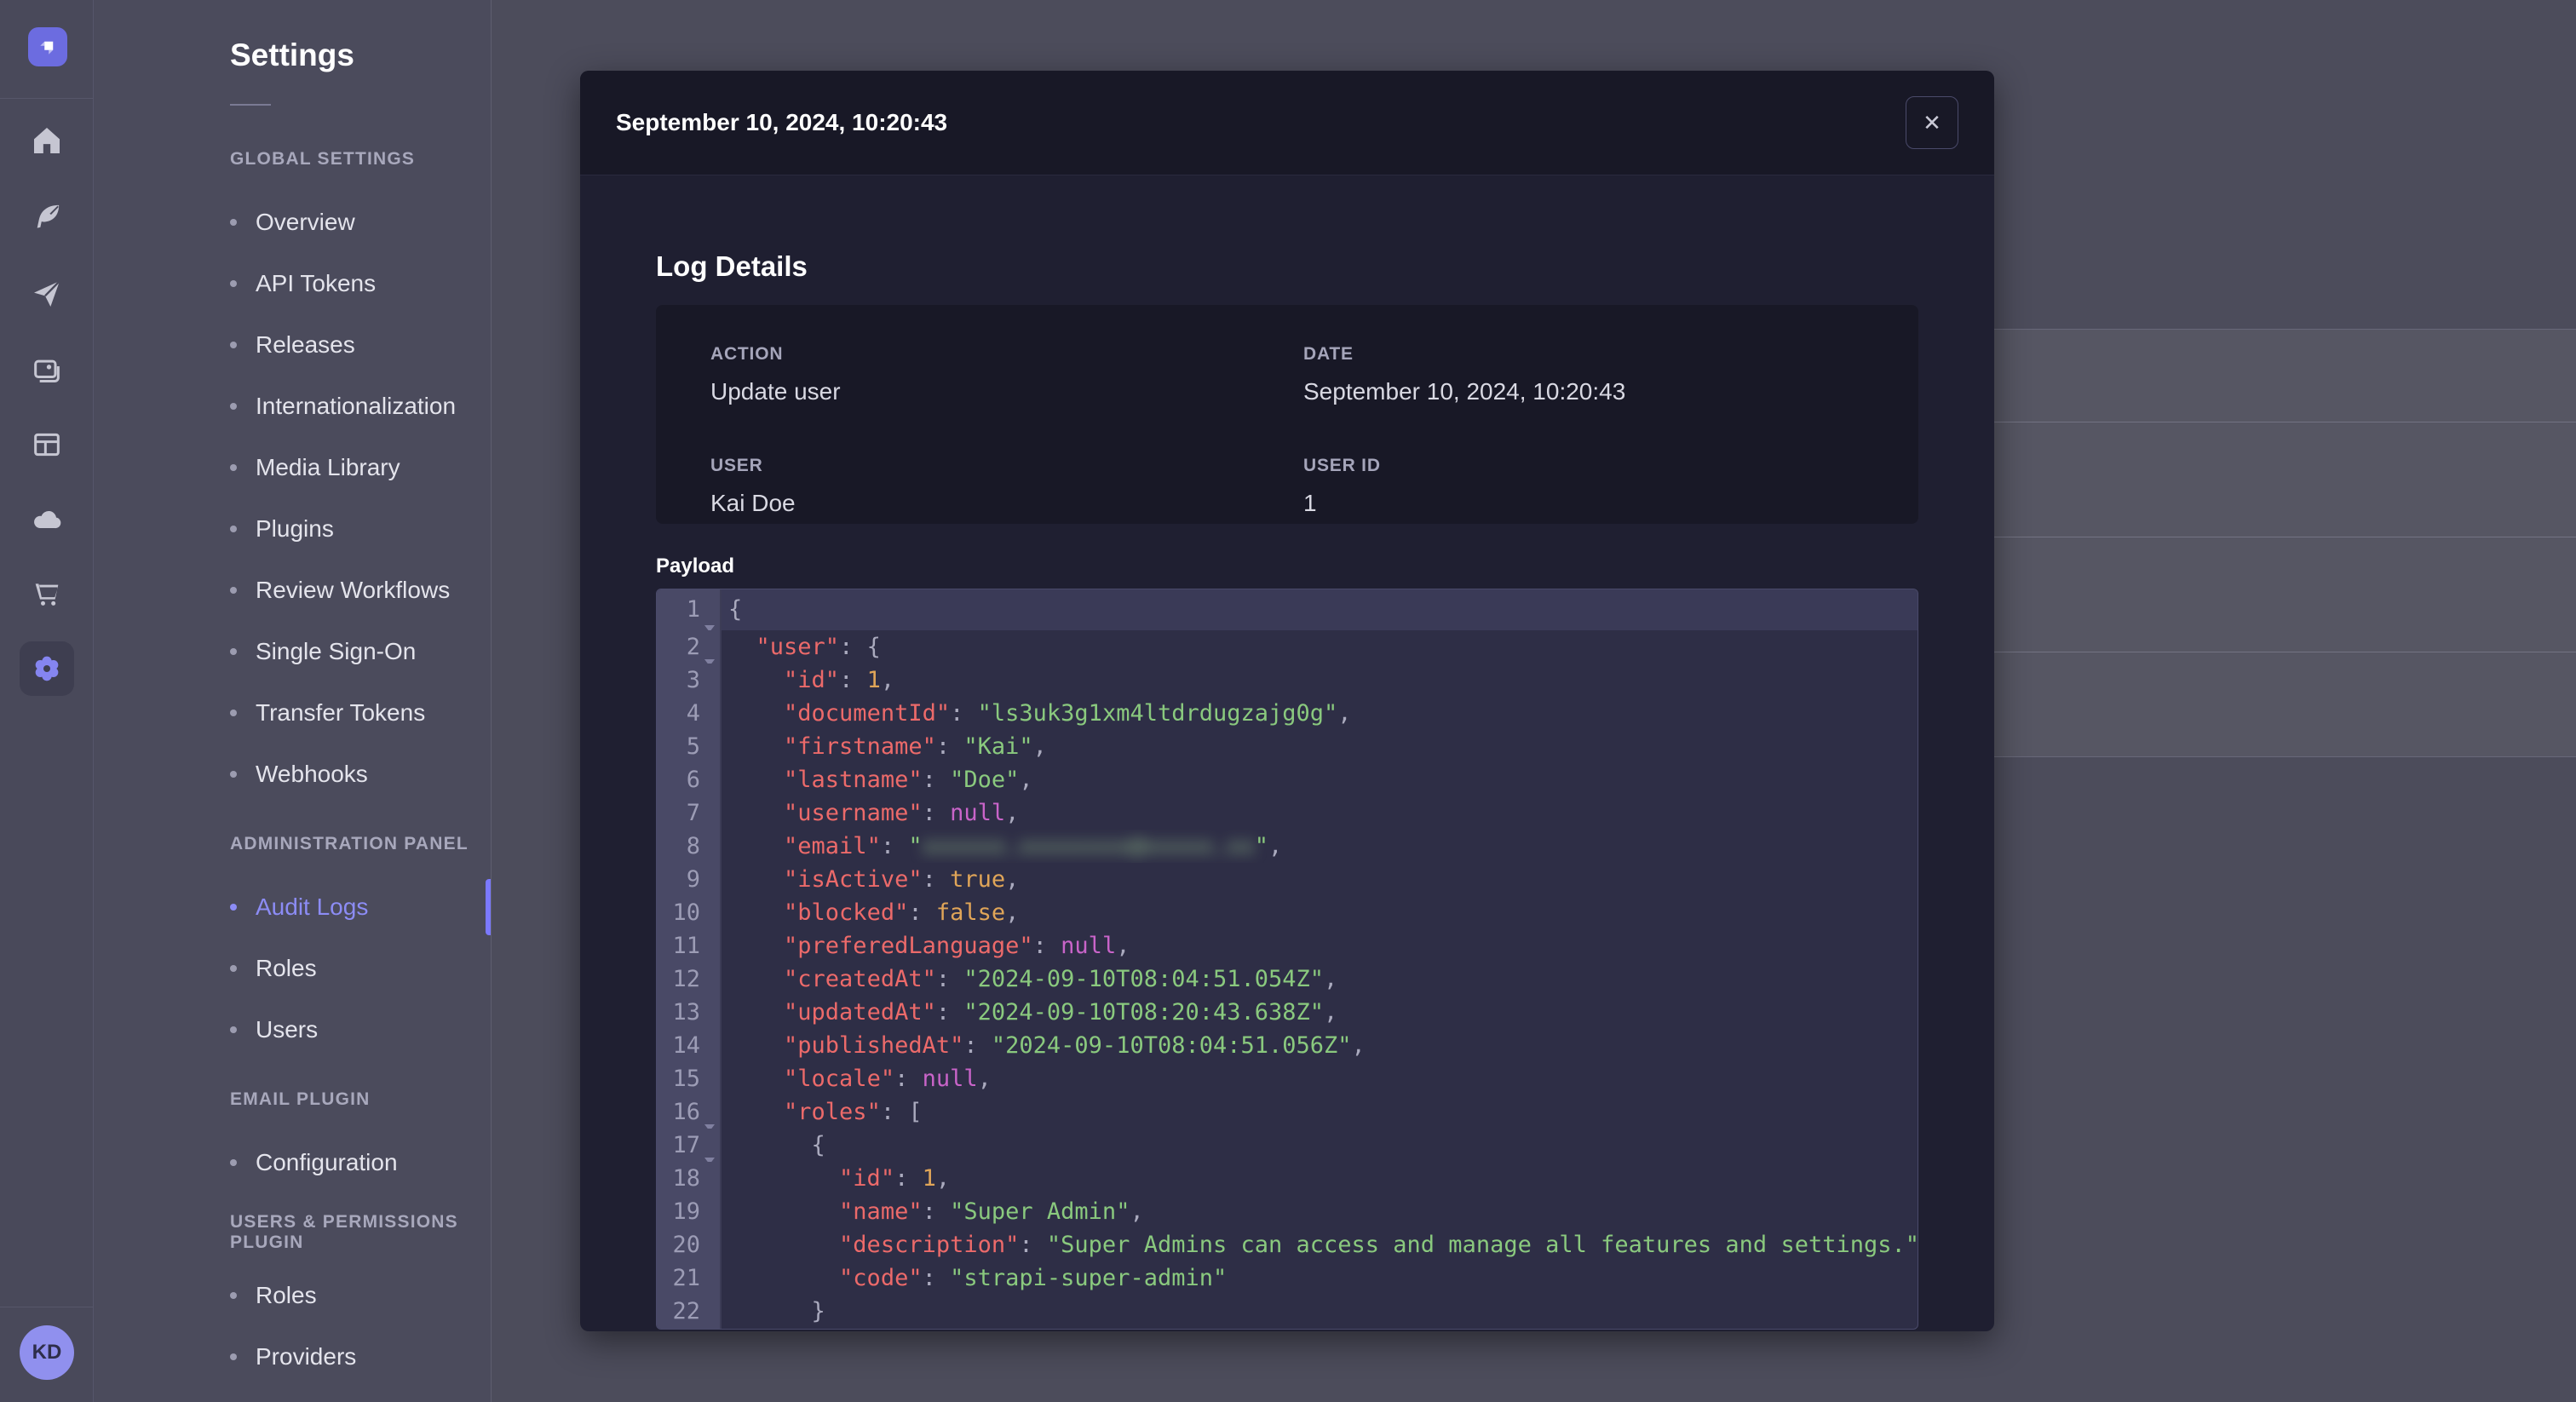 This screenshot has height=1402, width=2576. What do you see at coordinates (818, 1311) in the screenshot?
I see `code-line-content: }` at bounding box center [818, 1311].